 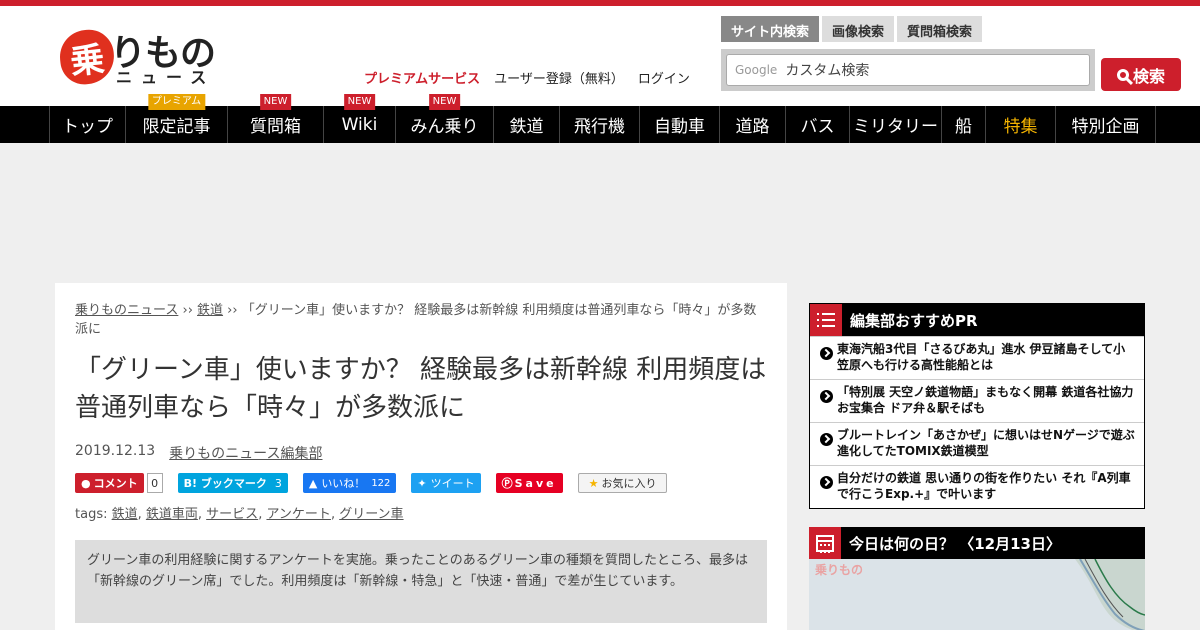 I want to click on tab-question-search: 質問箱検索, so click(x=940, y=29).